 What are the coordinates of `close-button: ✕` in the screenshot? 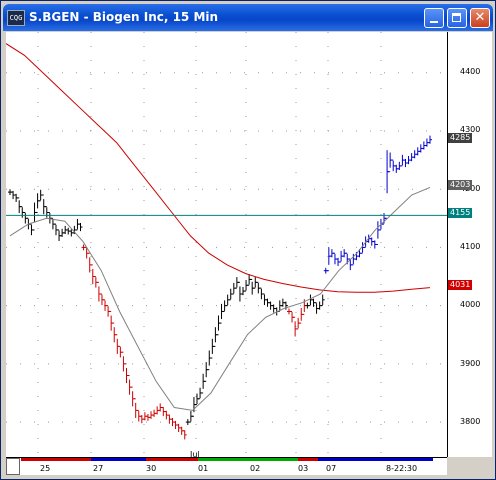 It's located at (480, 18).